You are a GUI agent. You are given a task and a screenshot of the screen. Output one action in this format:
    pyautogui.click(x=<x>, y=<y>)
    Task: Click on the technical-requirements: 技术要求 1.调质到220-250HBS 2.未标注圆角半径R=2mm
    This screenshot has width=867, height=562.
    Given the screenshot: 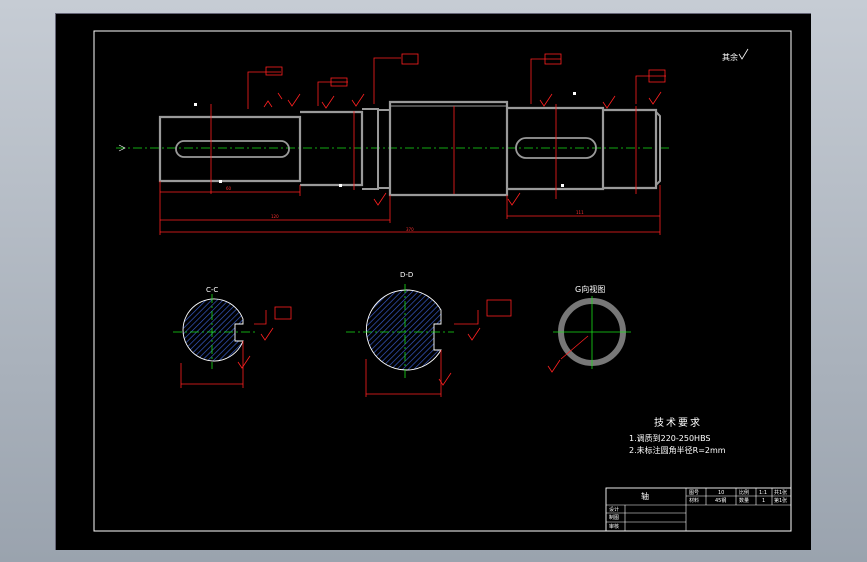 What is the action you would take?
    pyautogui.click(x=677, y=435)
    